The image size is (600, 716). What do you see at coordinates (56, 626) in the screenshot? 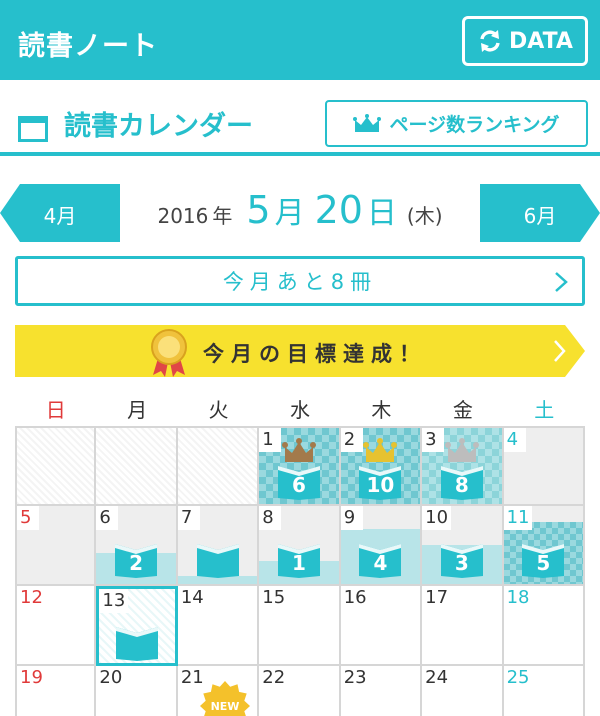
I see `calendar-day: 12` at bounding box center [56, 626].